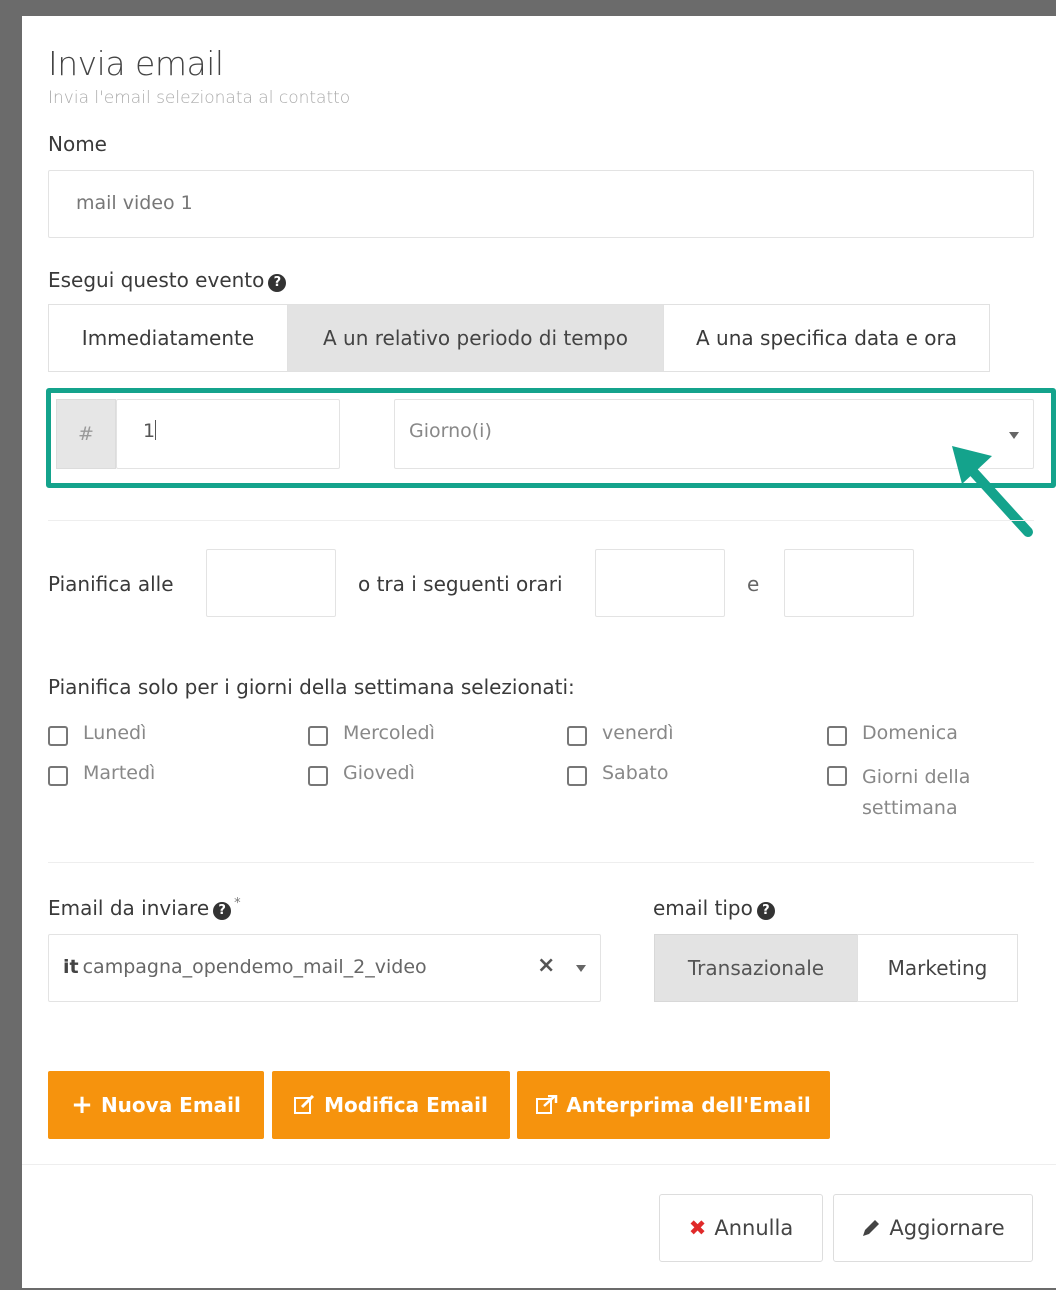 Image resolution: width=1056 pixels, height=1290 pixels. I want to click on checkbox-domenica: Domenica, so click(892, 734).